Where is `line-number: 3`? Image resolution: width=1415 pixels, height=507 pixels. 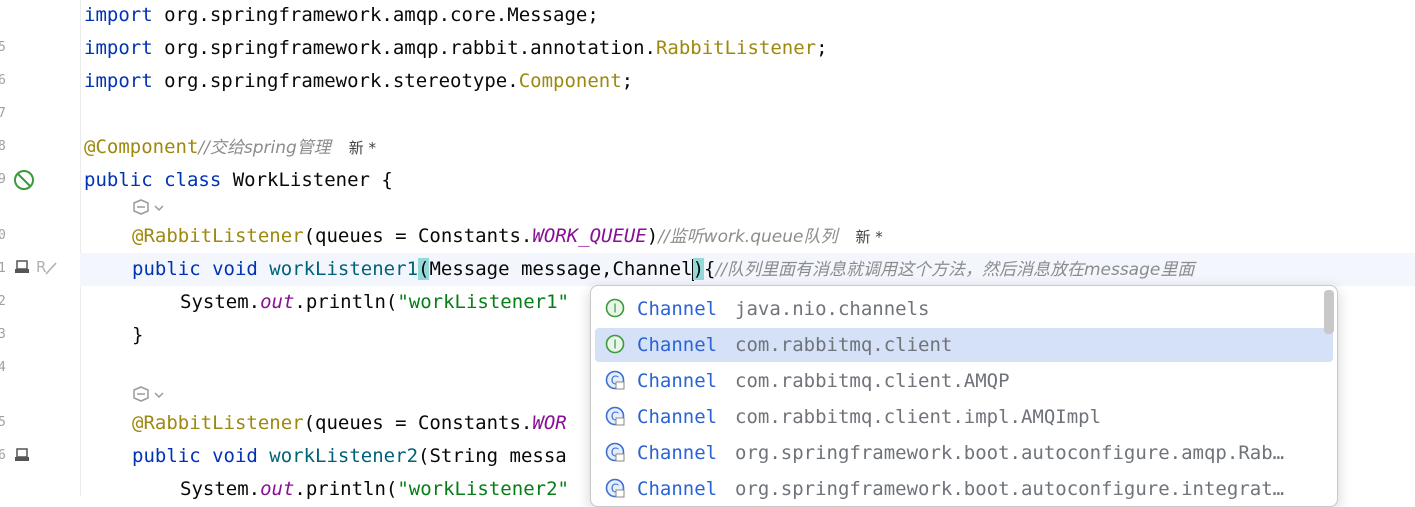 line-number: 3 is located at coordinates (3, 334).